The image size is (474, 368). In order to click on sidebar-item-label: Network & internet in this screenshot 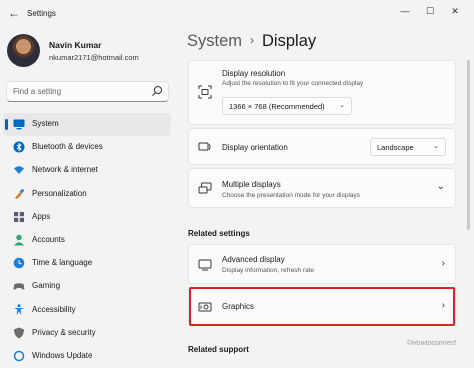, I will do `click(65, 170)`.